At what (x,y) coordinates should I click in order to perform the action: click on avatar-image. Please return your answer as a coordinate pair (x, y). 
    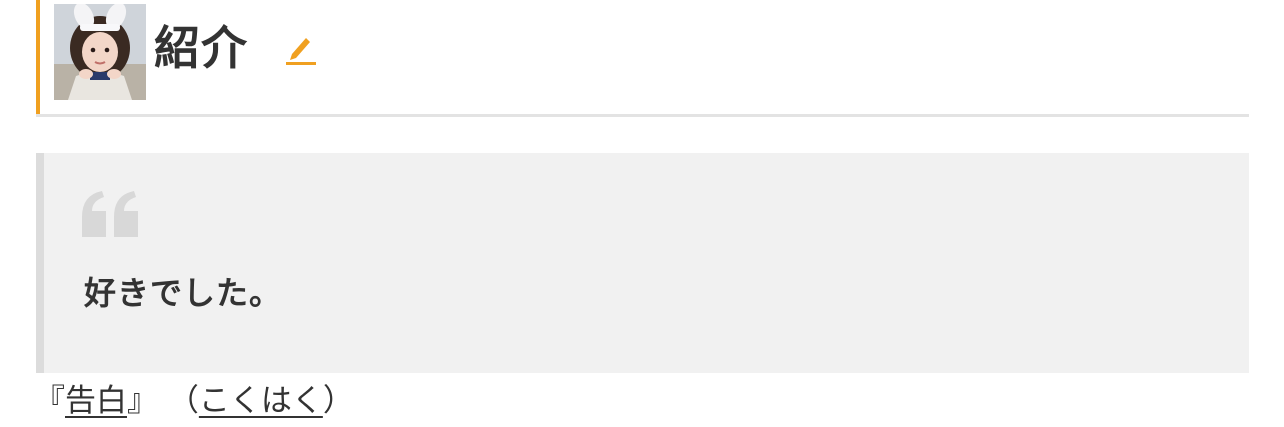
    Looking at the image, I should click on (100, 52).